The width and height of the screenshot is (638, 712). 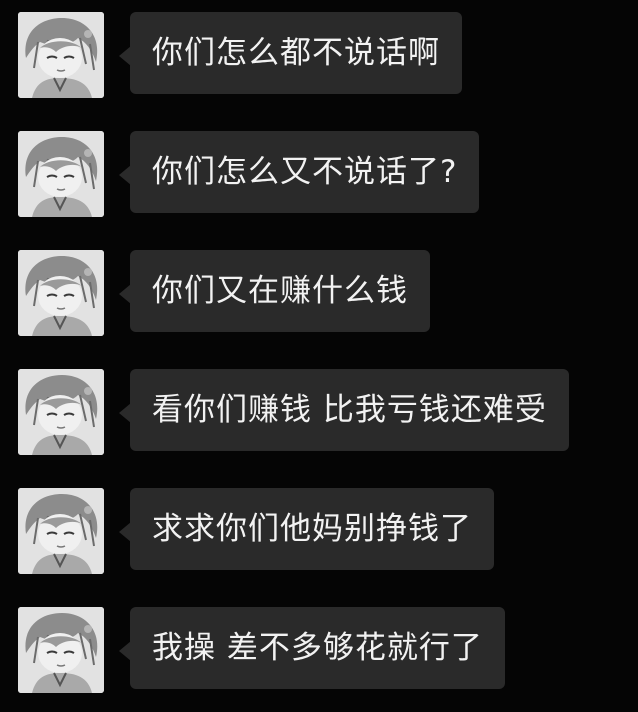 I want to click on message-row: 你们又在赚什么钱, so click(x=319, y=287).